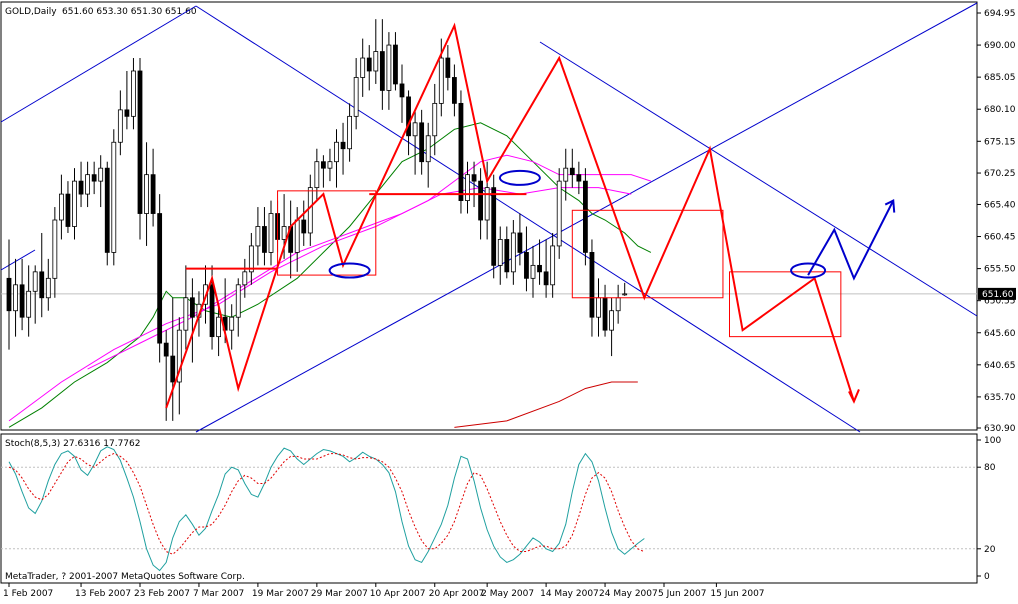 The height and width of the screenshot is (604, 1018). What do you see at coordinates (31, 12) in the screenshot?
I see `symbol-header: GOLD,Daily` at bounding box center [31, 12].